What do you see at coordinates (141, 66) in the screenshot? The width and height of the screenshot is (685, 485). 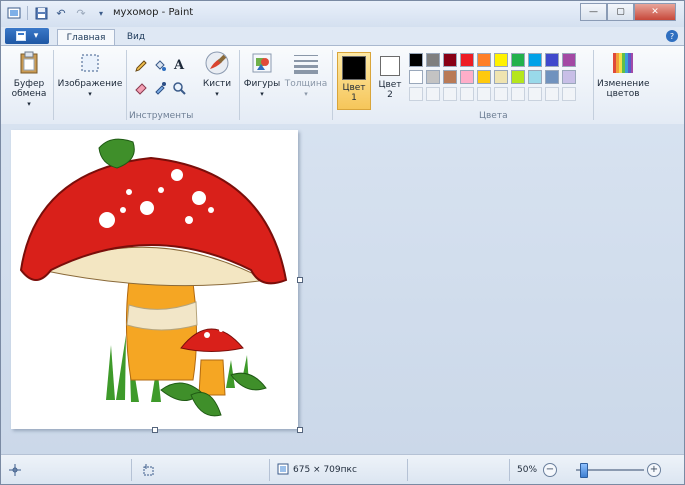 I see `pencil-icon` at bounding box center [141, 66].